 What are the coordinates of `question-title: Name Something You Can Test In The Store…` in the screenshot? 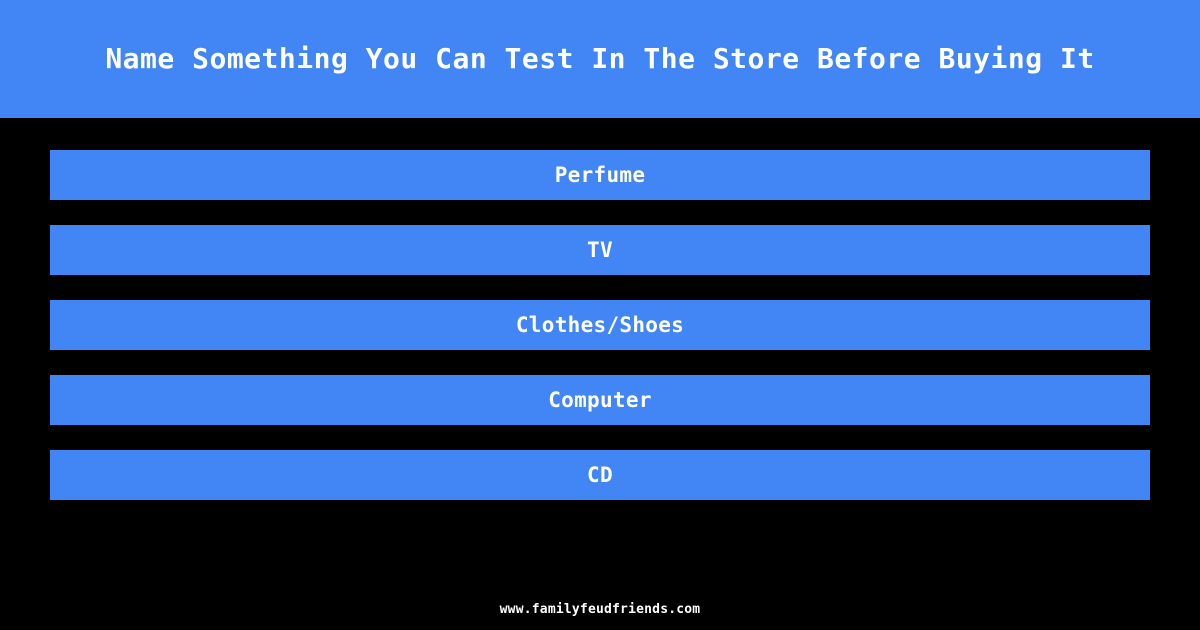 It's located at (600, 58).